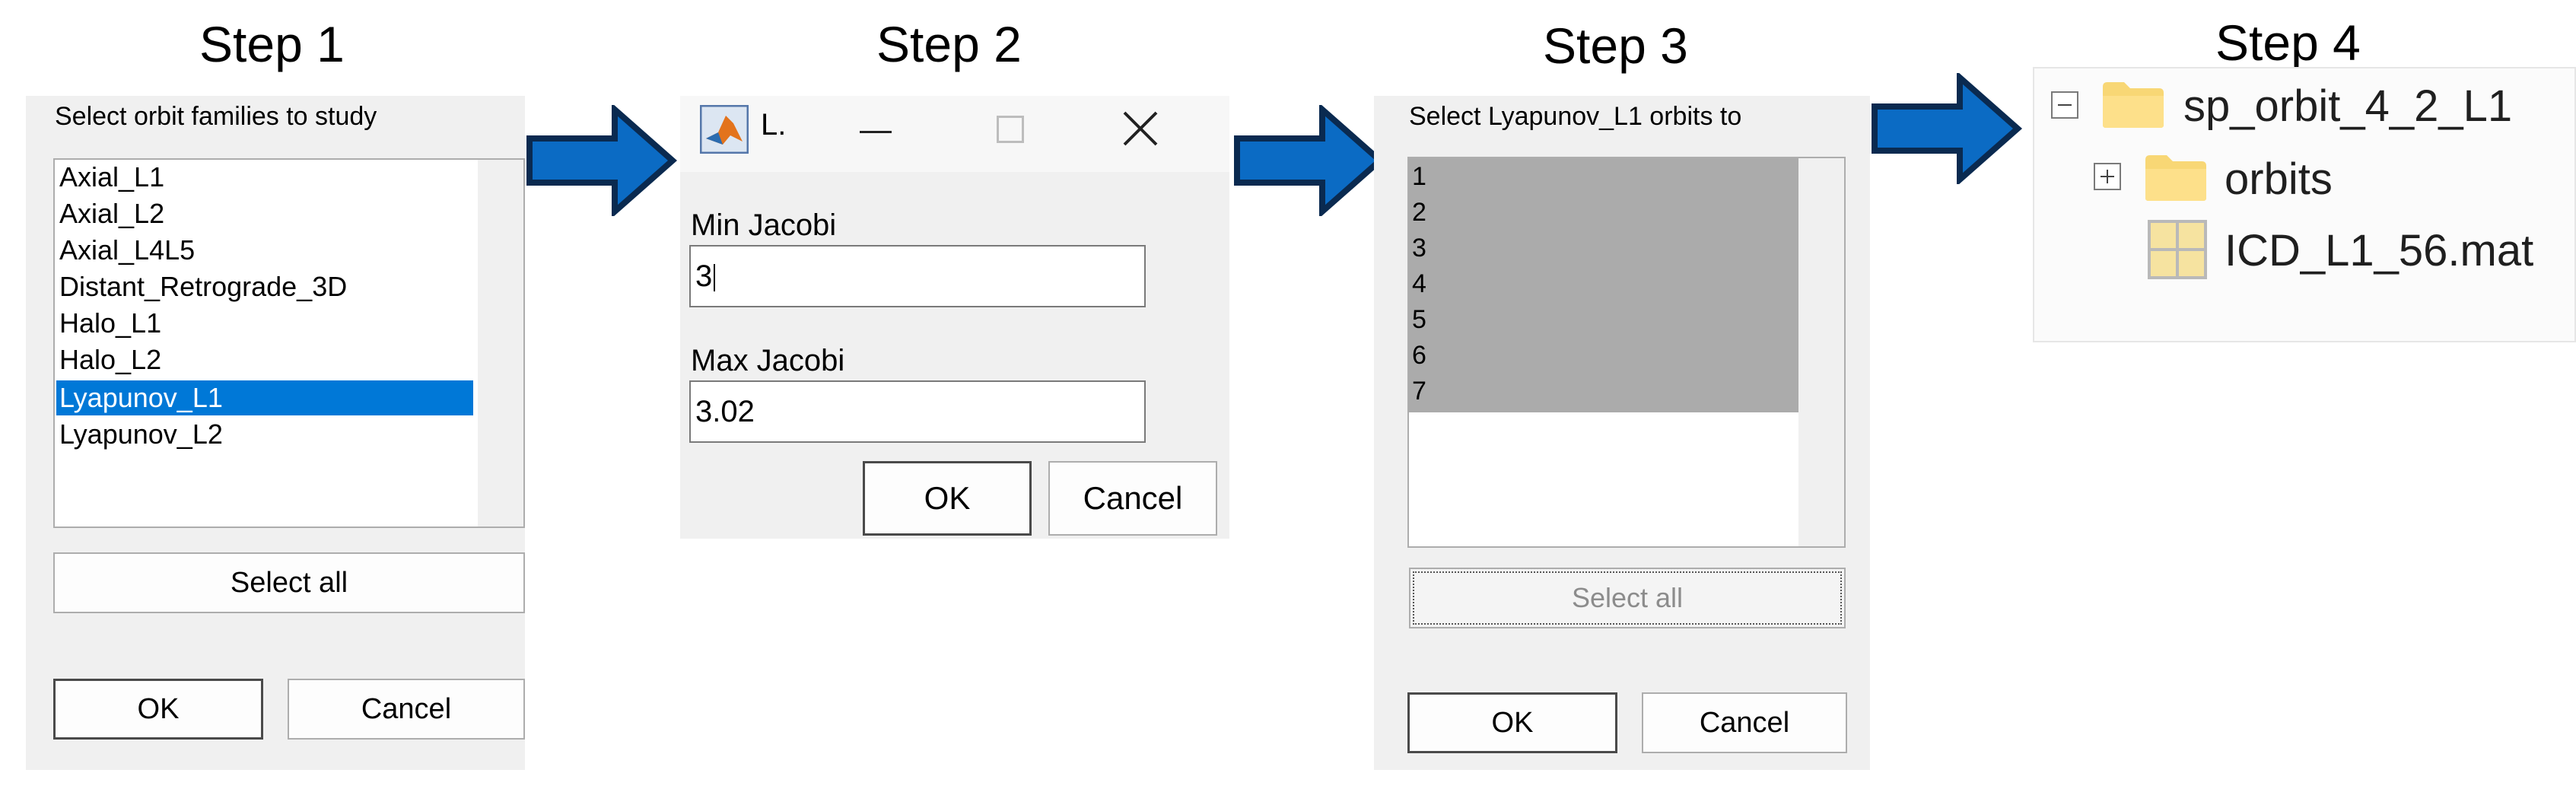 This screenshot has height=789, width=2576. Describe the element at coordinates (125, 250) in the screenshot. I see `list-item: Axial_L4L5` at that location.